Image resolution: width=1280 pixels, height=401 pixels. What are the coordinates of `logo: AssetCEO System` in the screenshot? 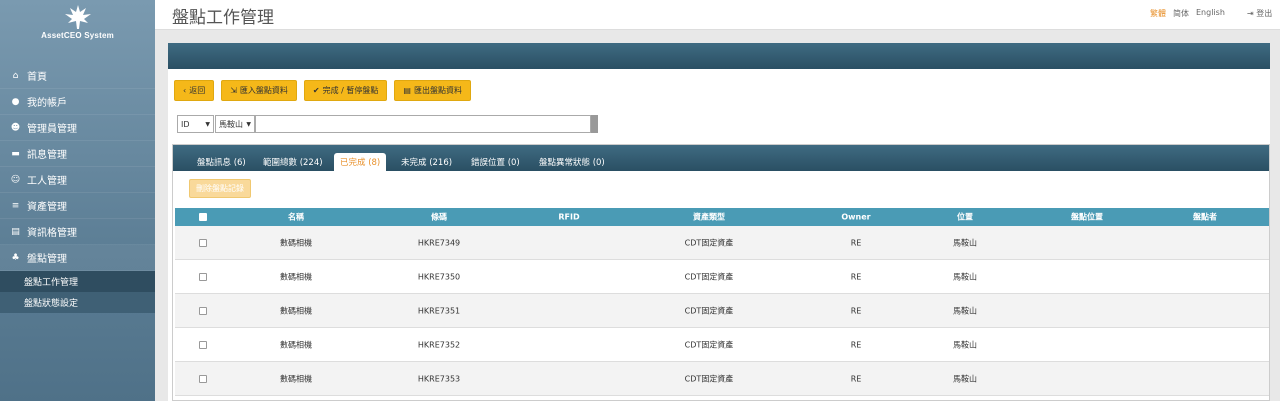 It's located at (77, 30).